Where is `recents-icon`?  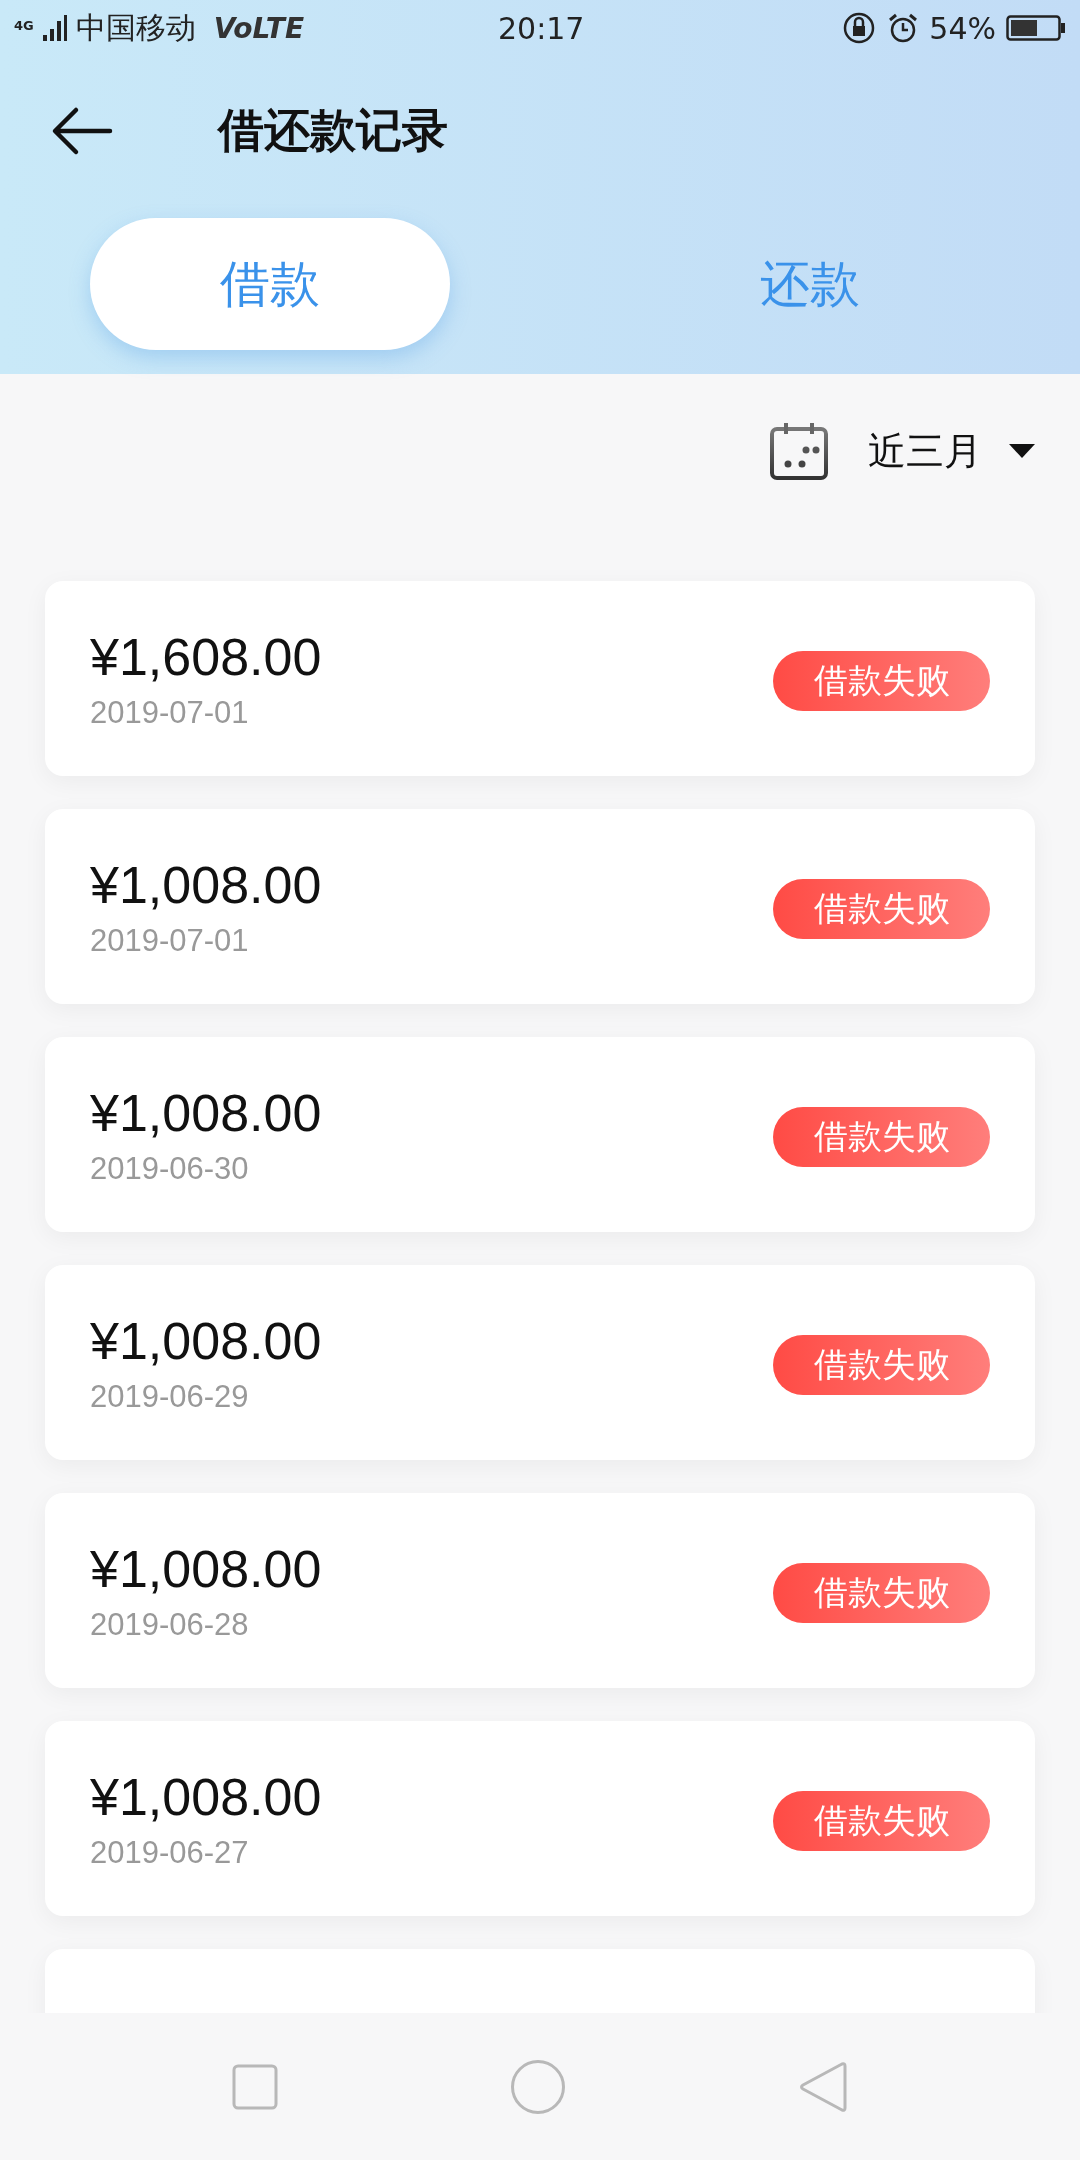
recents-icon is located at coordinates (255, 2086).